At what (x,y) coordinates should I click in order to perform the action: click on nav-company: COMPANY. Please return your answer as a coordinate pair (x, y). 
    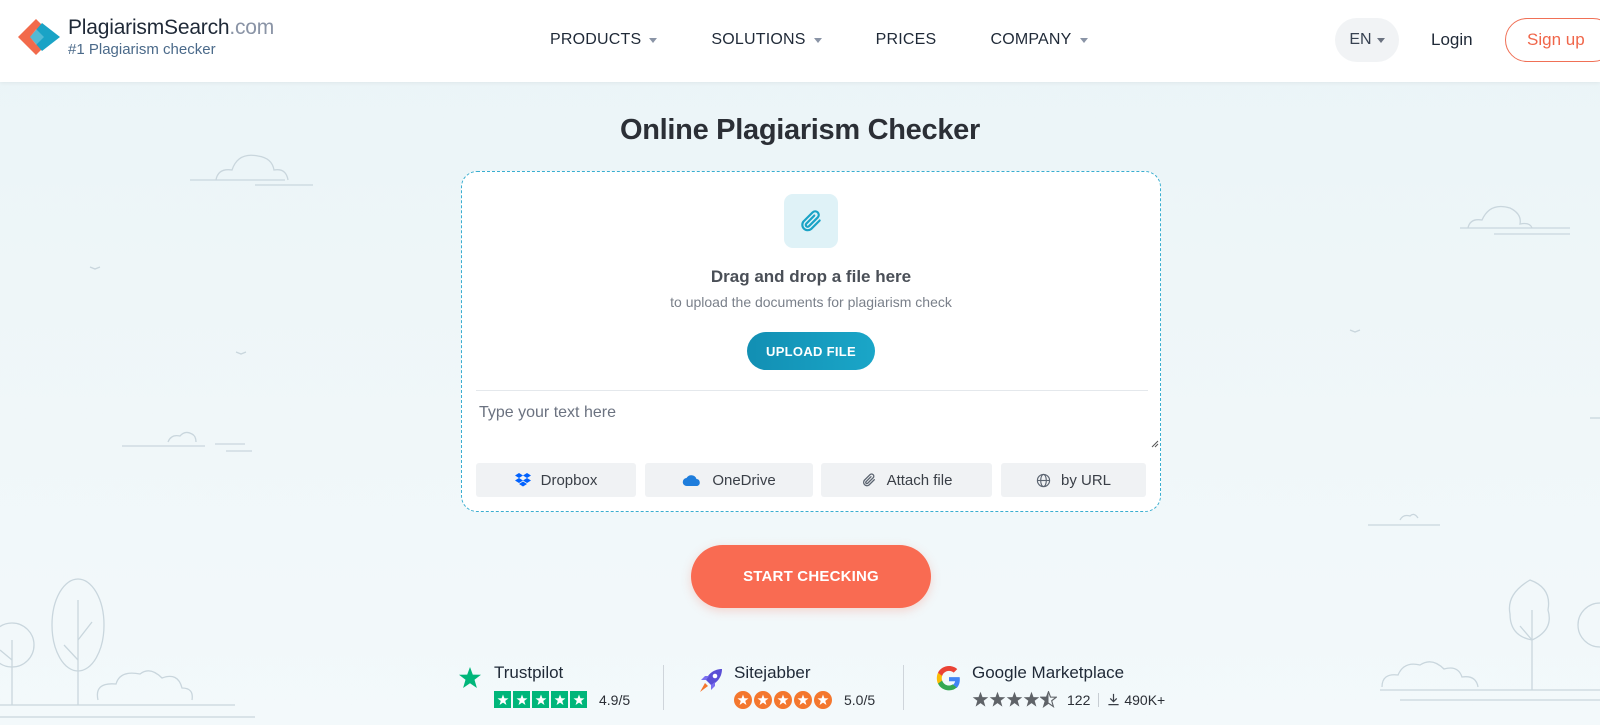
    Looking at the image, I should click on (1039, 40).